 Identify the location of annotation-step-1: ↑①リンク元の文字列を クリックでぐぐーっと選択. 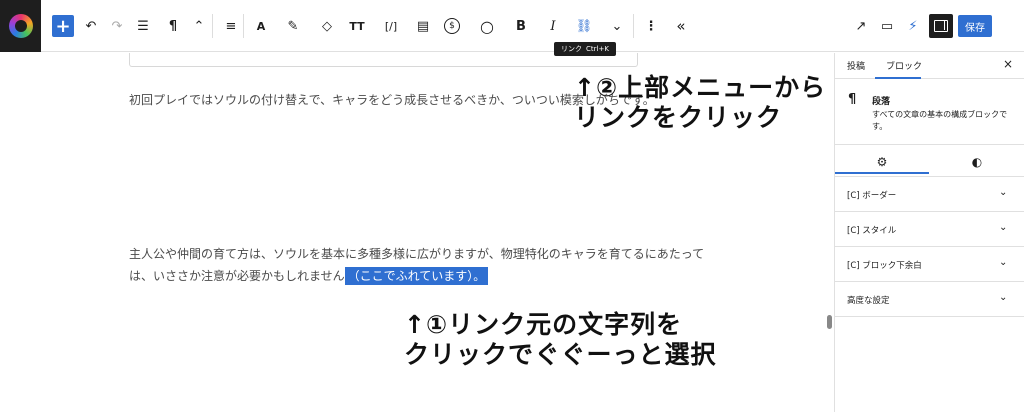
(560, 340).